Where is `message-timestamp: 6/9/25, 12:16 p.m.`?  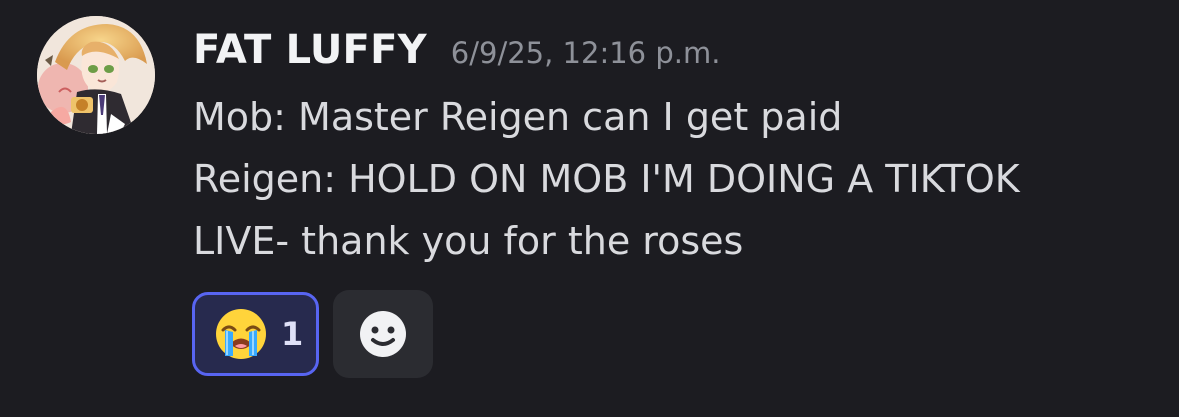 message-timestamp: 6/9/25, 12:16 p.m. is located at coordinates (585, 53).